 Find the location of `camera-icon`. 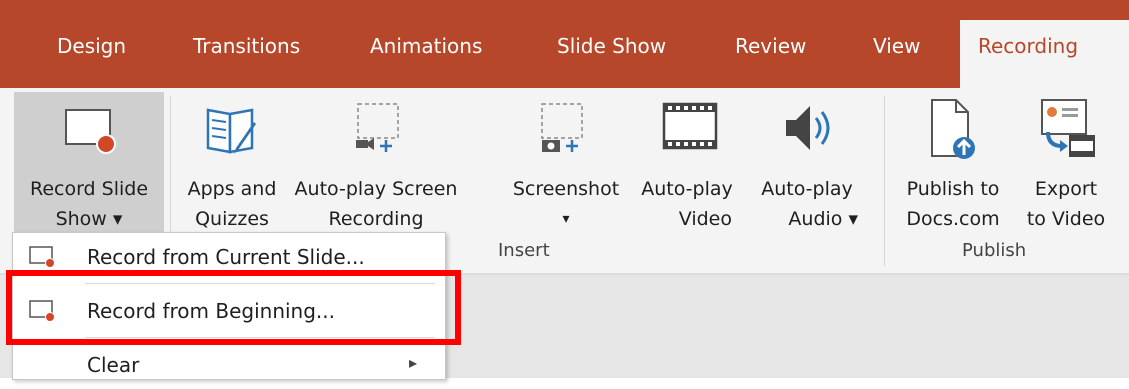

camera-icon is located at coordinates (562, 127).